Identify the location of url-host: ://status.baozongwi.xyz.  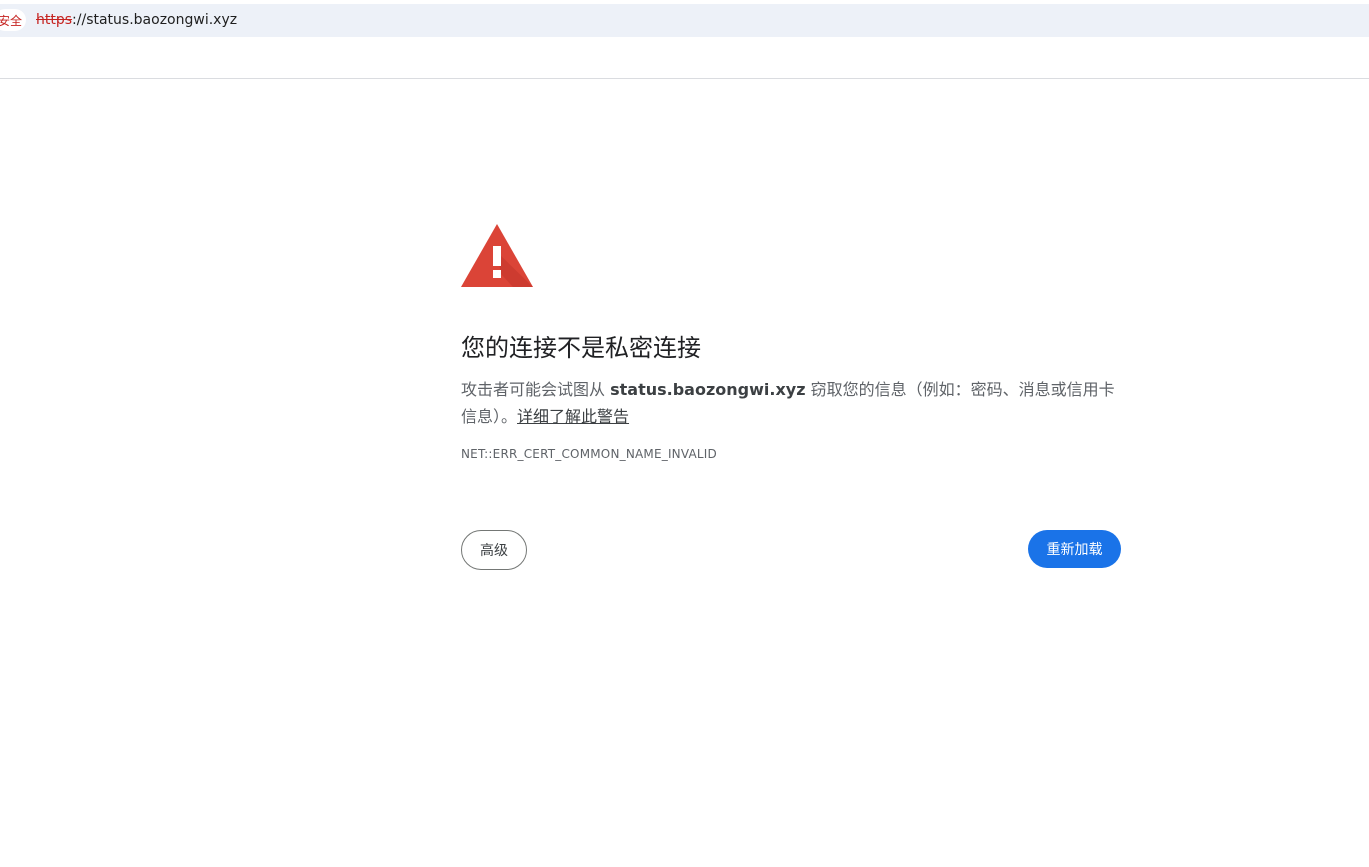
(155, 20).